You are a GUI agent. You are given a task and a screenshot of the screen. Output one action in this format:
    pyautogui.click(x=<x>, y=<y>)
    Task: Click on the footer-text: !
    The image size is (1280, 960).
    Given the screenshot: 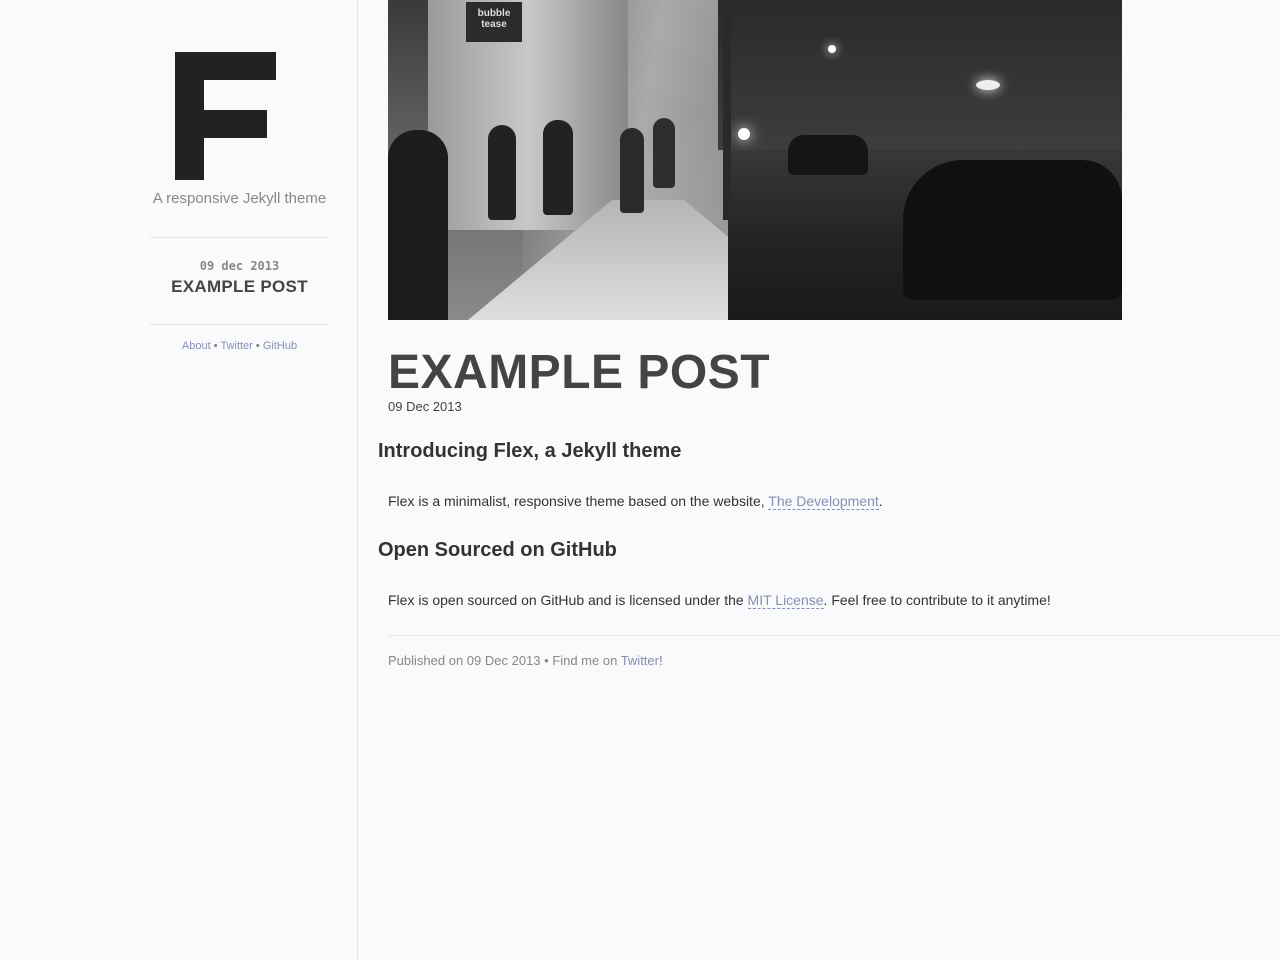 What is the action you would take?
    pyautogui.click(x=660, y=660)
    